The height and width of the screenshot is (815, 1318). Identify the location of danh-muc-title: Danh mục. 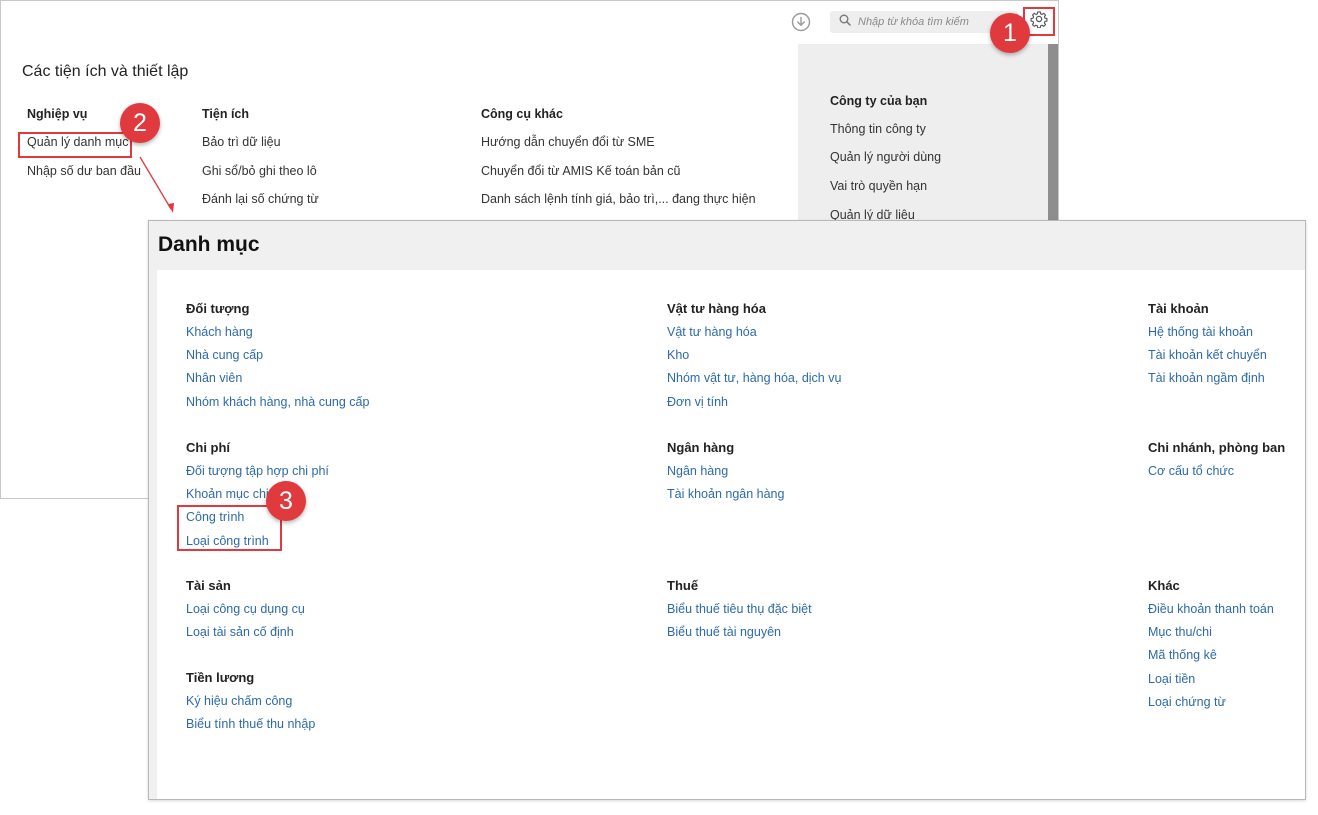
(209, 244).